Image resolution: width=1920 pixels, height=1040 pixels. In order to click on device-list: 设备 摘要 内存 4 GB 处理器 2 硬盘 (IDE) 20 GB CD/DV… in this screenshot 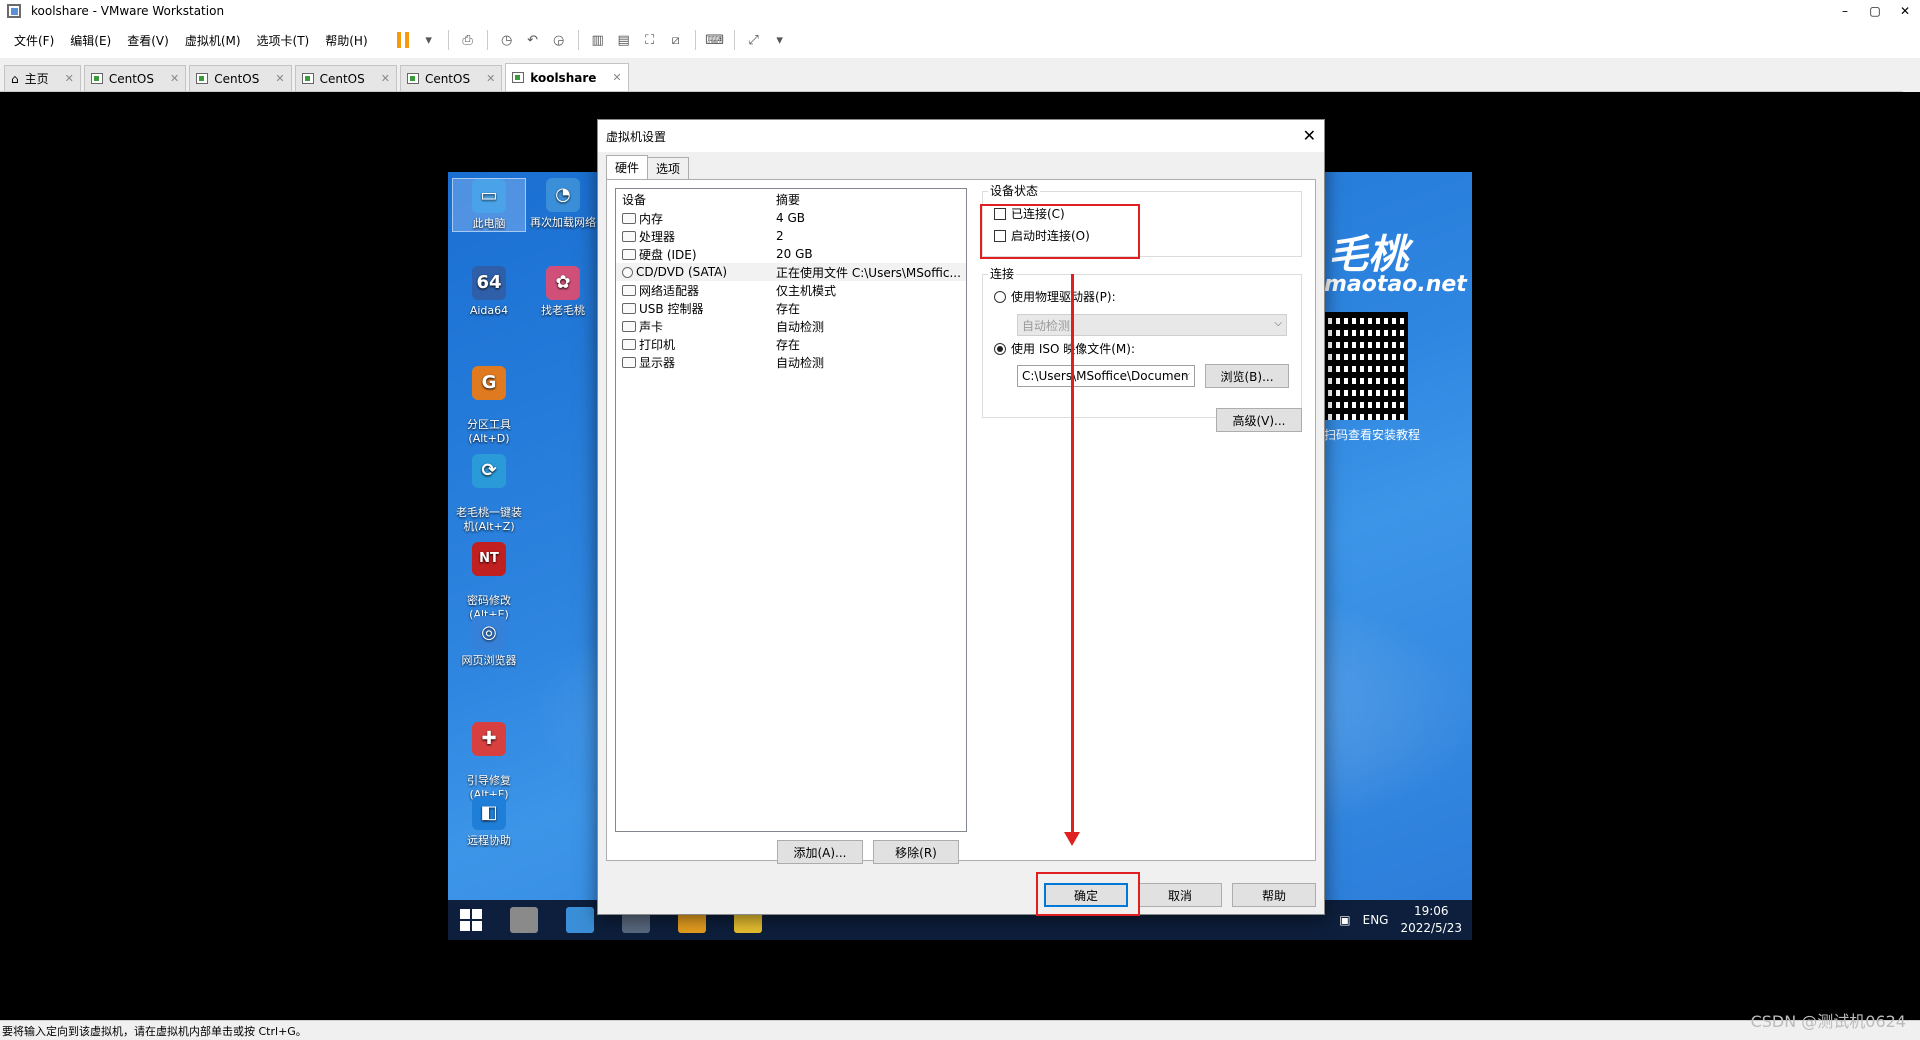, I will do `click(791, 510)`.